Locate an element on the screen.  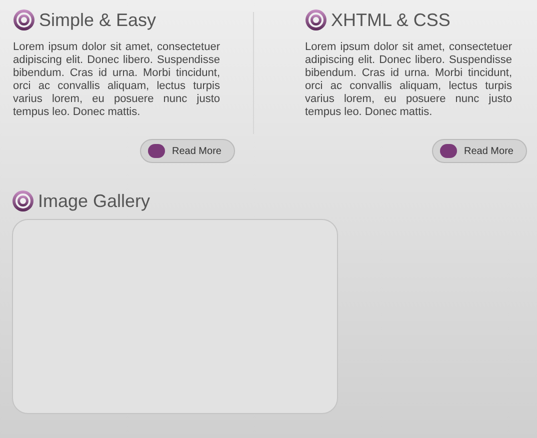
section-title: Simple & Easy is located at coordinates (97, 20).